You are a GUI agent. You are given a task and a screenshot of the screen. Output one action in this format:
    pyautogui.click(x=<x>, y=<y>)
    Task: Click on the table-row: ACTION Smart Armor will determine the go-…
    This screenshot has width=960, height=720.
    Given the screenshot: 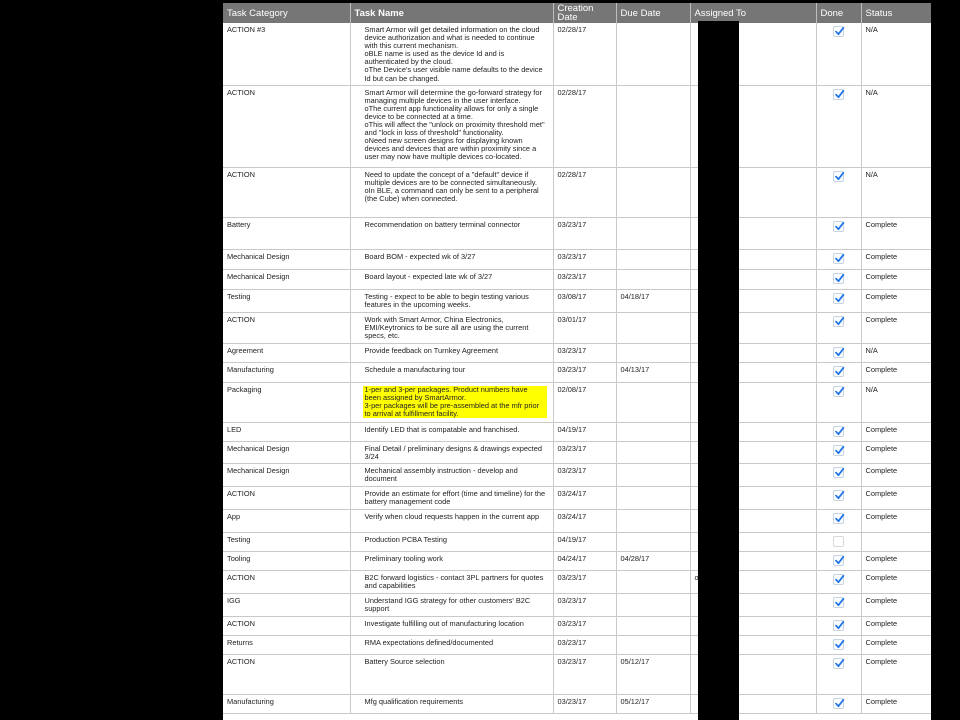 What is the action you would take?
    pyautogui.click(x=577, y=126)
    